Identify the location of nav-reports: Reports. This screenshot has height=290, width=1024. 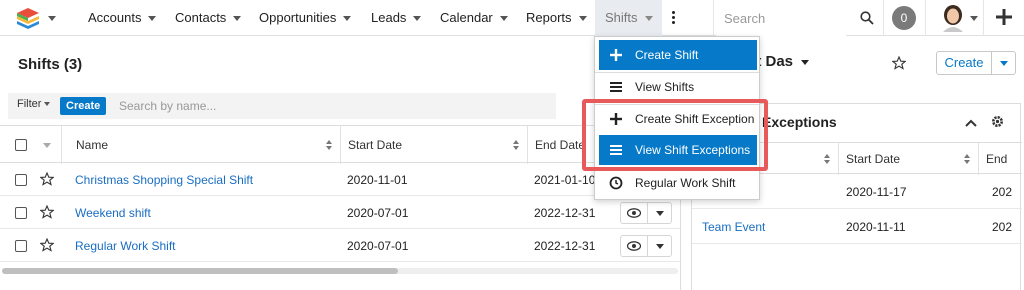
(556, 18).